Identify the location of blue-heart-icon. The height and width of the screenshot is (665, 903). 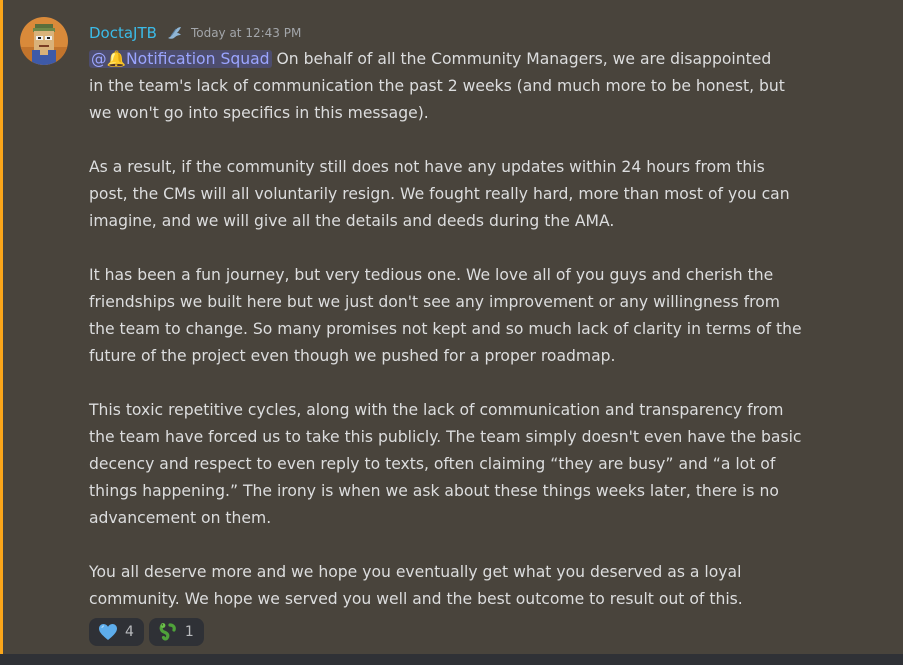
(108, 632).